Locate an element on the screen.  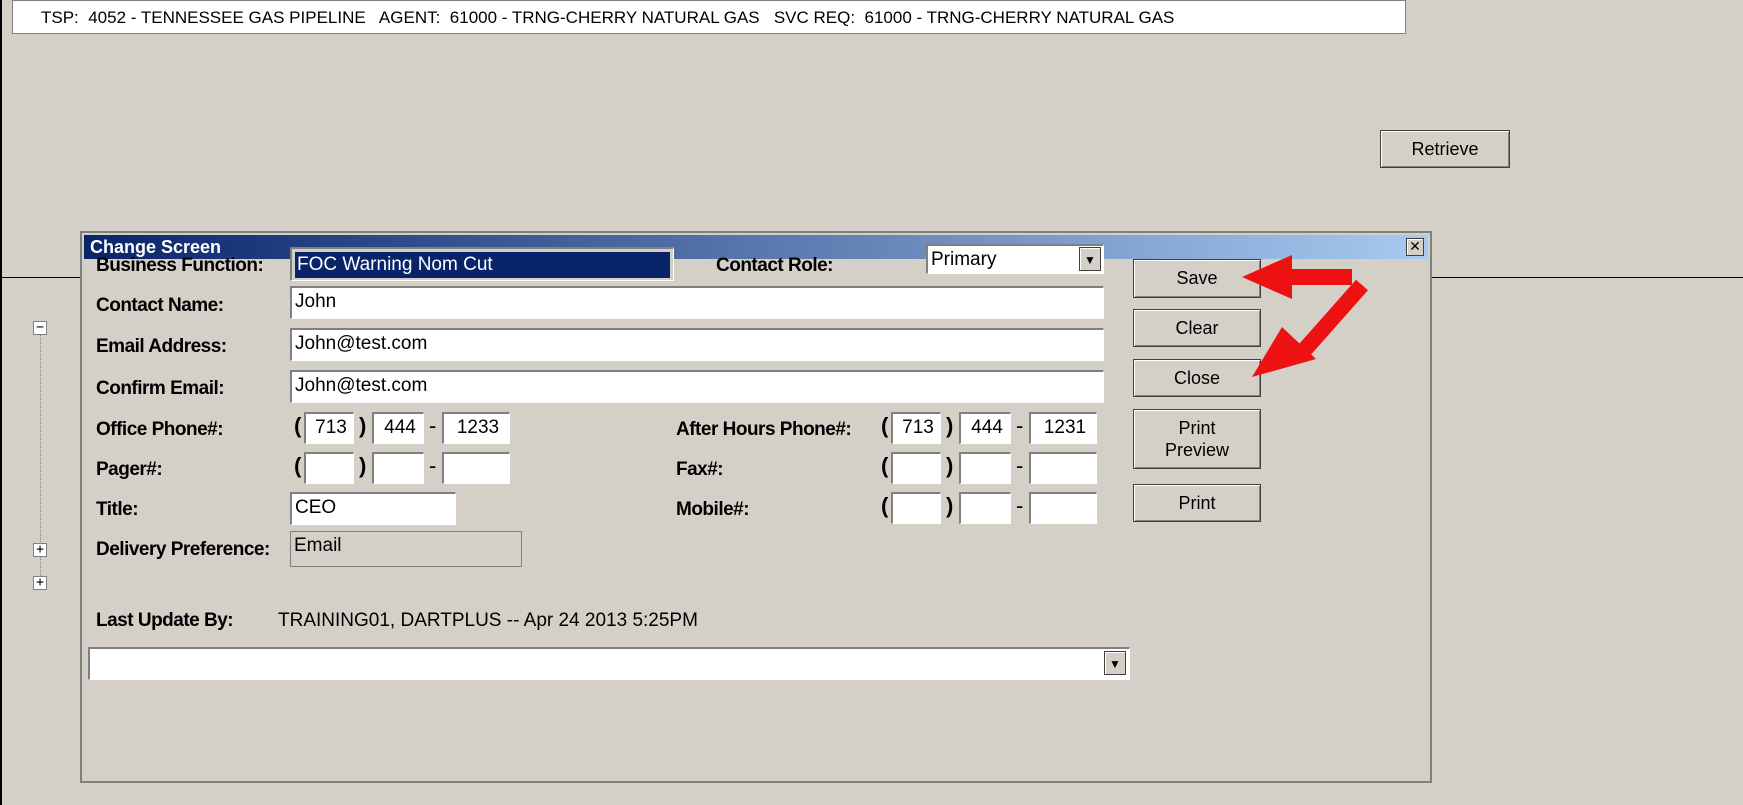
arrow-to-close-head is located at coordinates (1284, 352).